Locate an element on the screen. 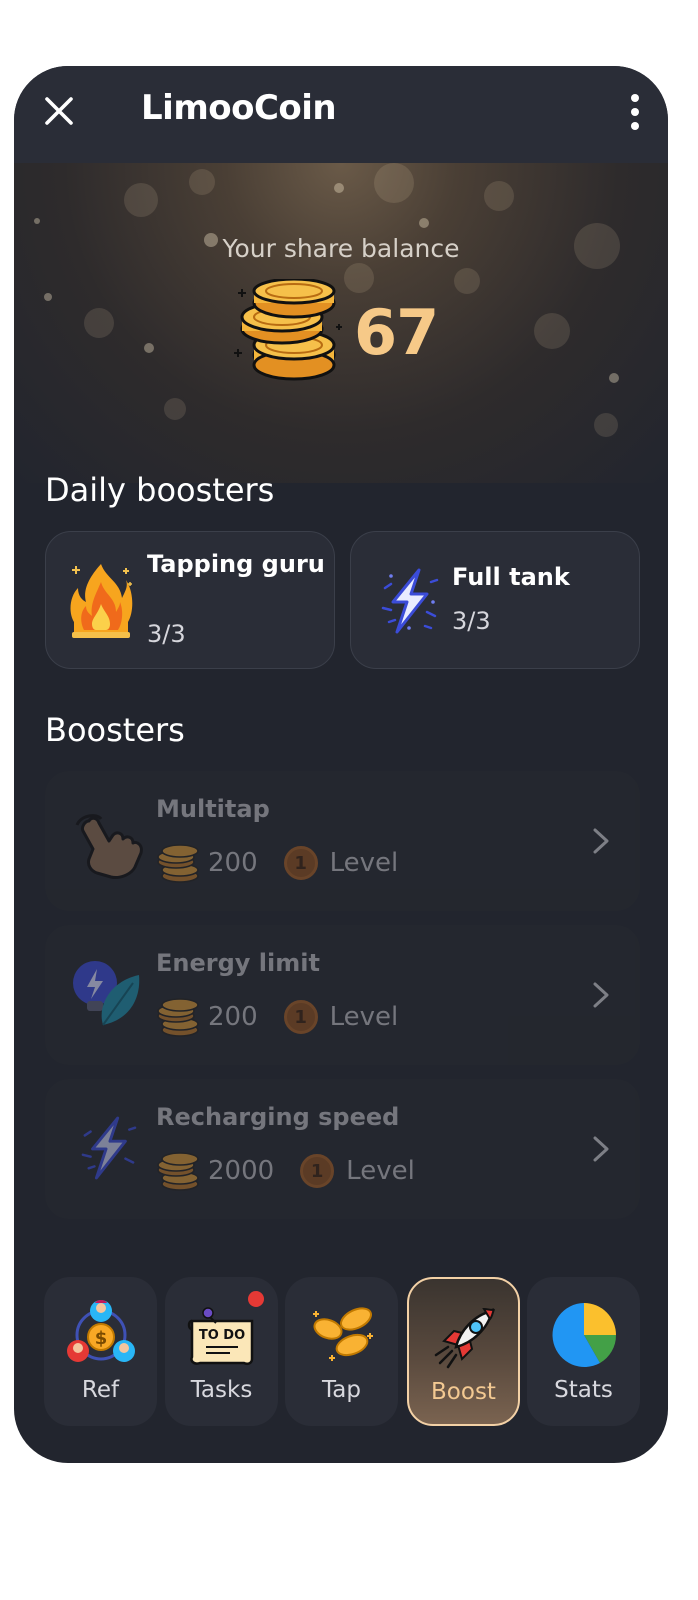 The image size is (698, 1600). balance-value: 67 is located at coordinates (396, 332).